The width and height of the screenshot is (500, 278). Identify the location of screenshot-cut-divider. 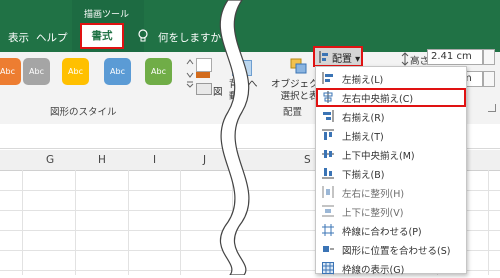
(234, 137).